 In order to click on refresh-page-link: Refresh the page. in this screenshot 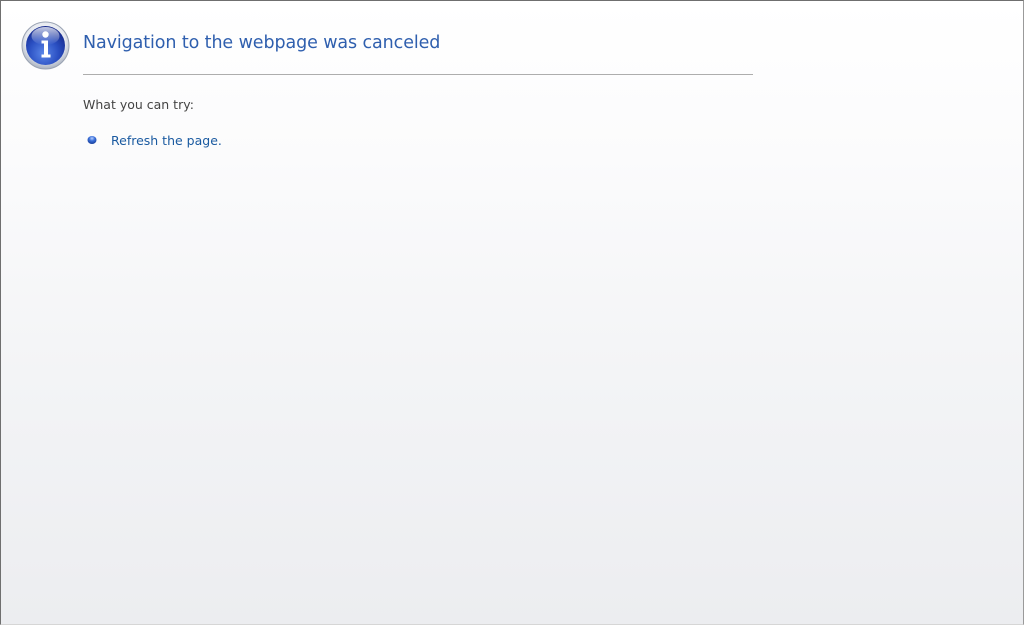, I will do `click(166, 140)`.